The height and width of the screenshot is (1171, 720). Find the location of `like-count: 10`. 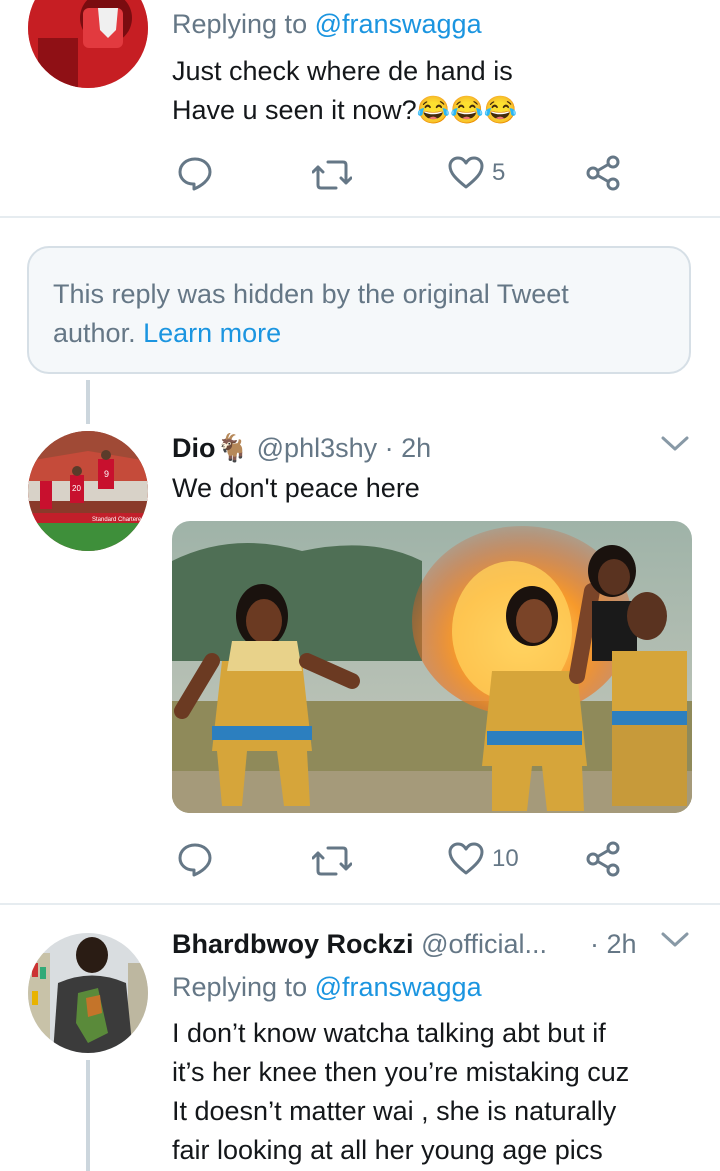

like-count: 10 is located at coordinates (505, 858).